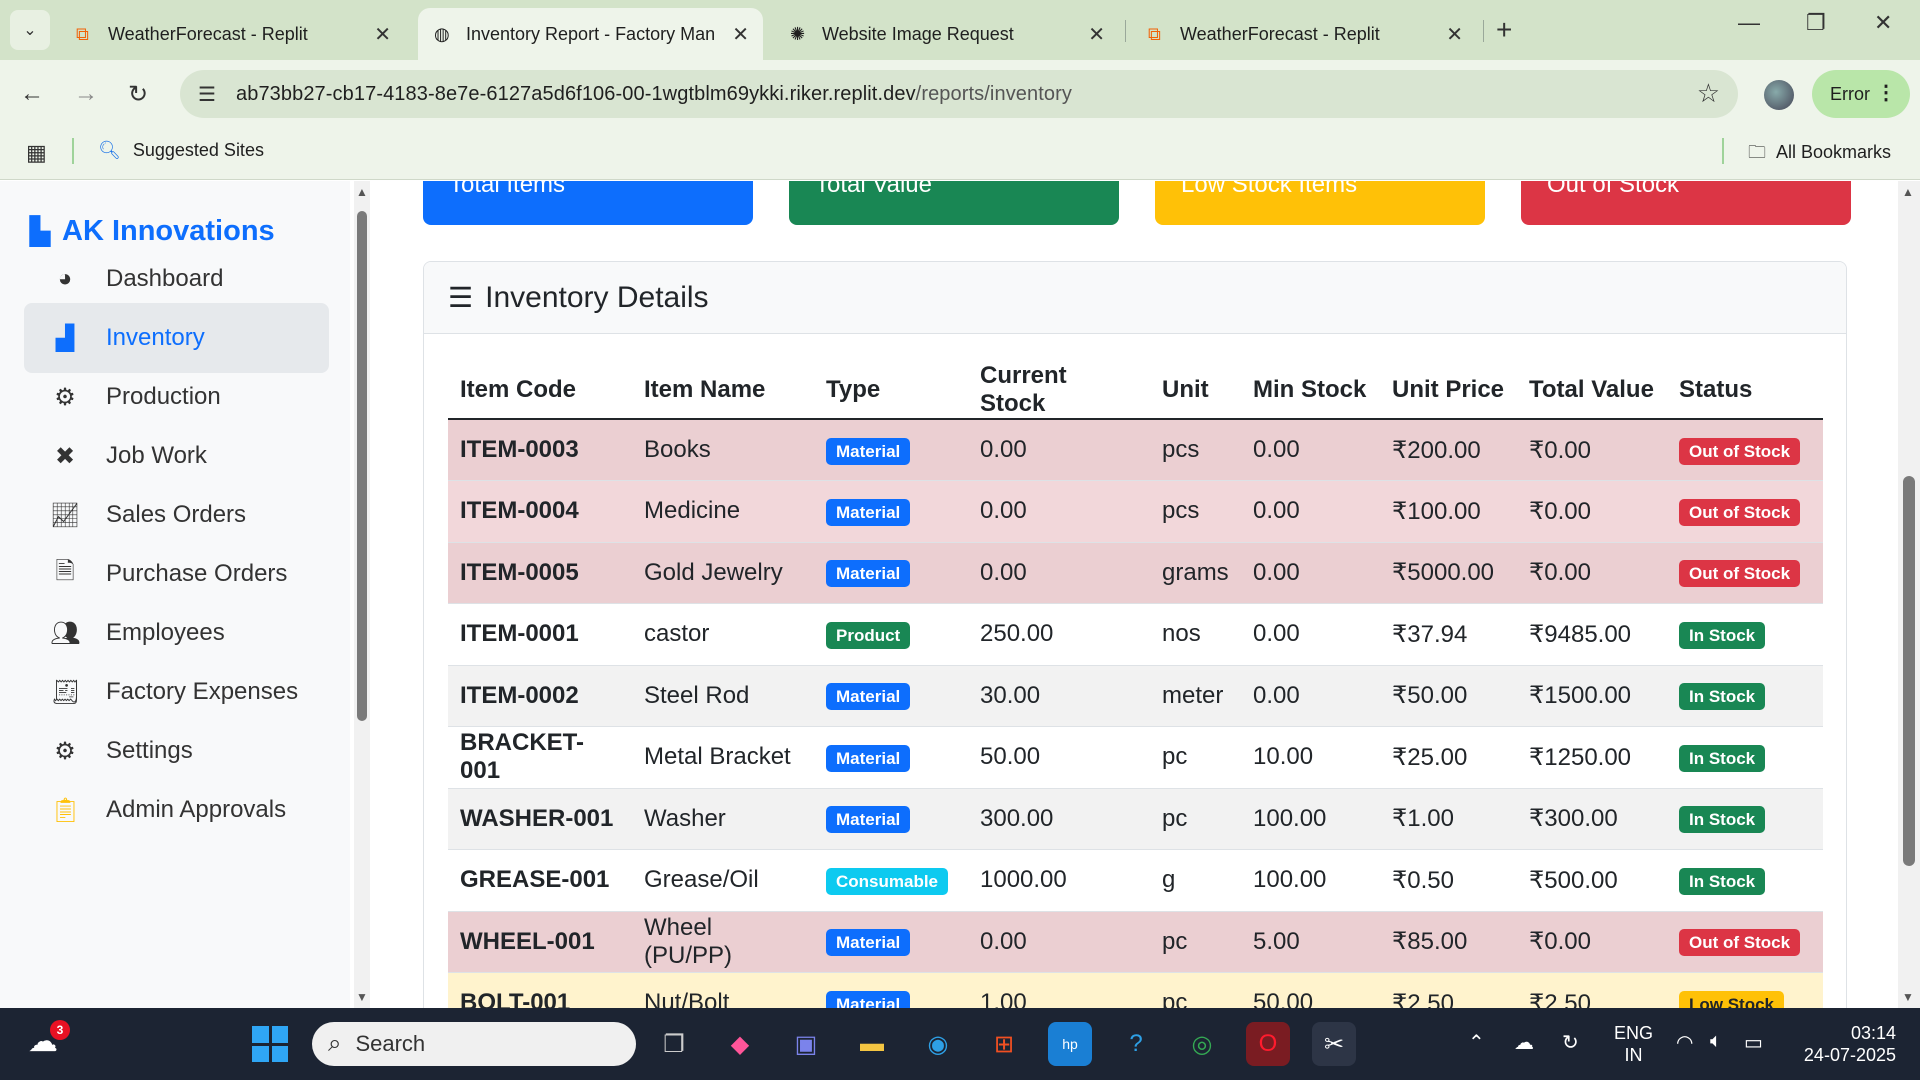  I want to click on volume-icon: 🔈︎, so click(1716, 1041).